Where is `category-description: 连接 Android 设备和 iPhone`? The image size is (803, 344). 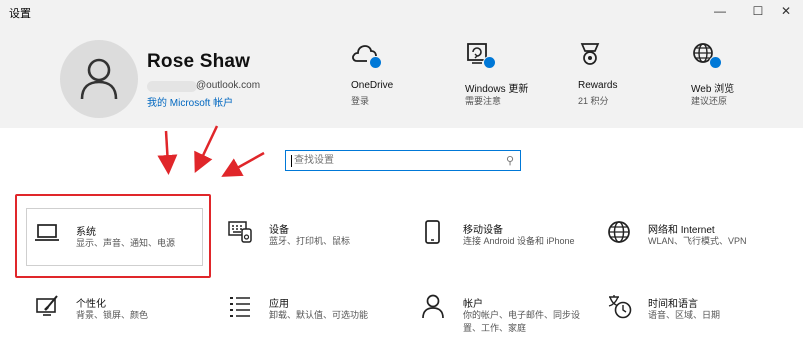 category-description: 连接 Android 设备和 iPhone is located at coordinates (519, 241).